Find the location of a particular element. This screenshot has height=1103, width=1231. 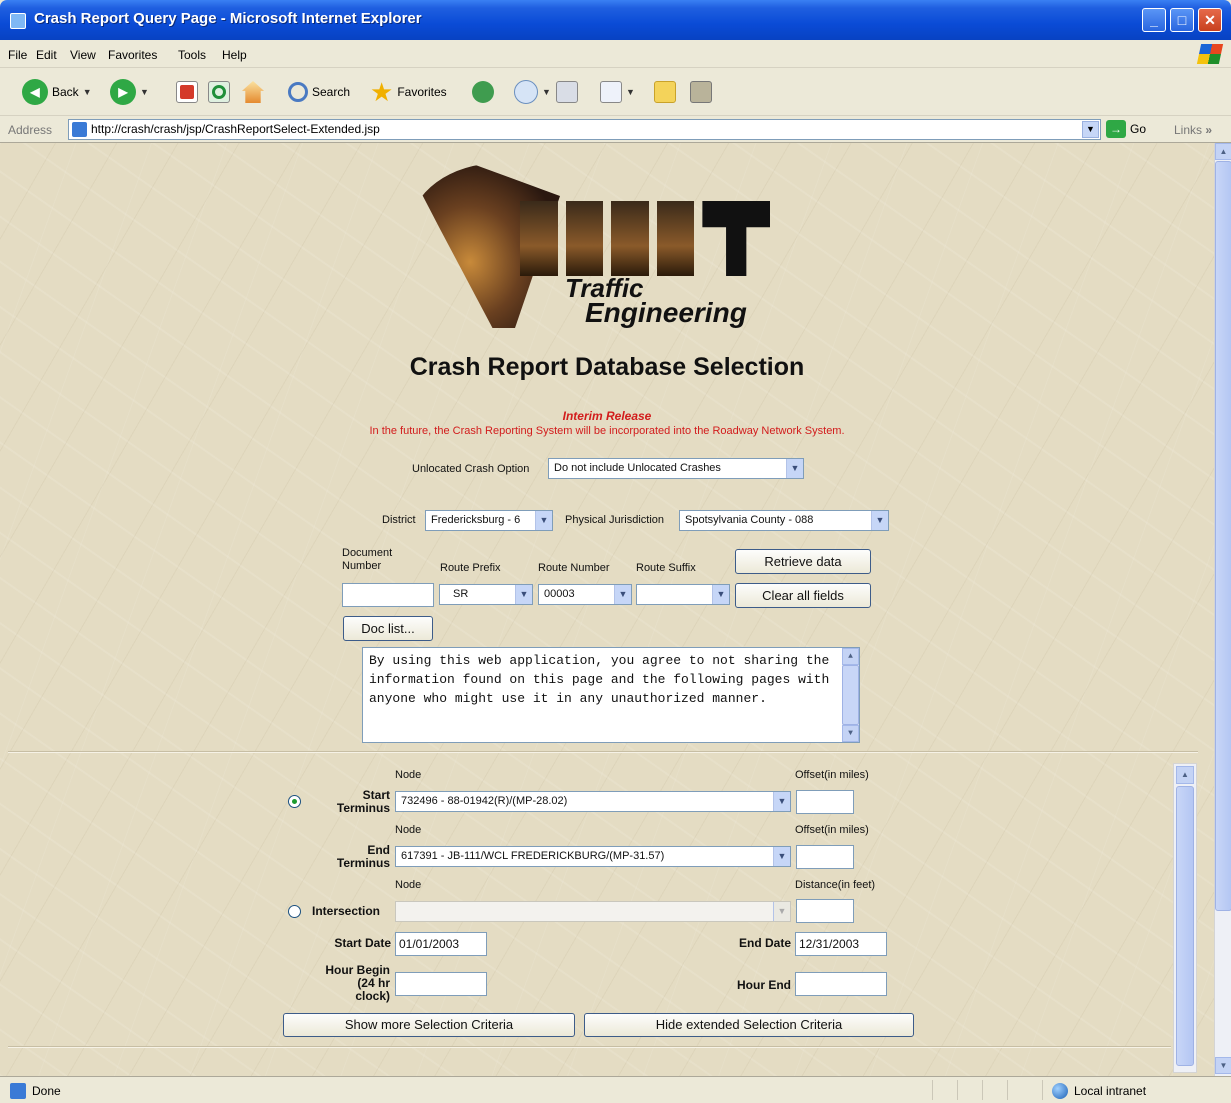

stop-icon is located at coordinates (187, 92).